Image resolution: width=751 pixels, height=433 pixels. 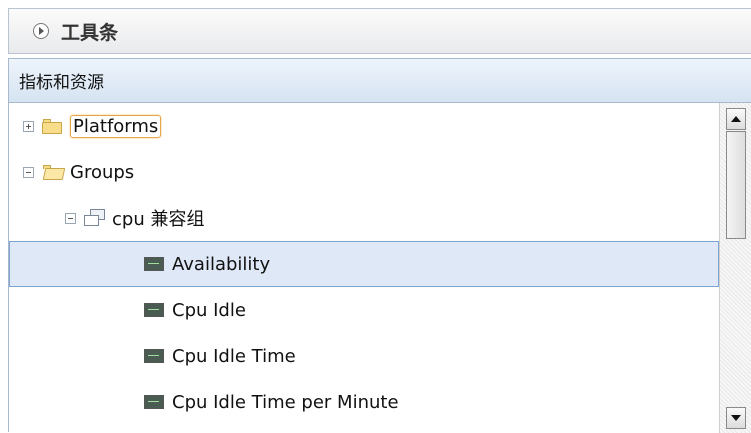 What do you see at coordinates (736, 119) in the screenshot?
I see `scroll-up-button` at bounding box center [736, 119].